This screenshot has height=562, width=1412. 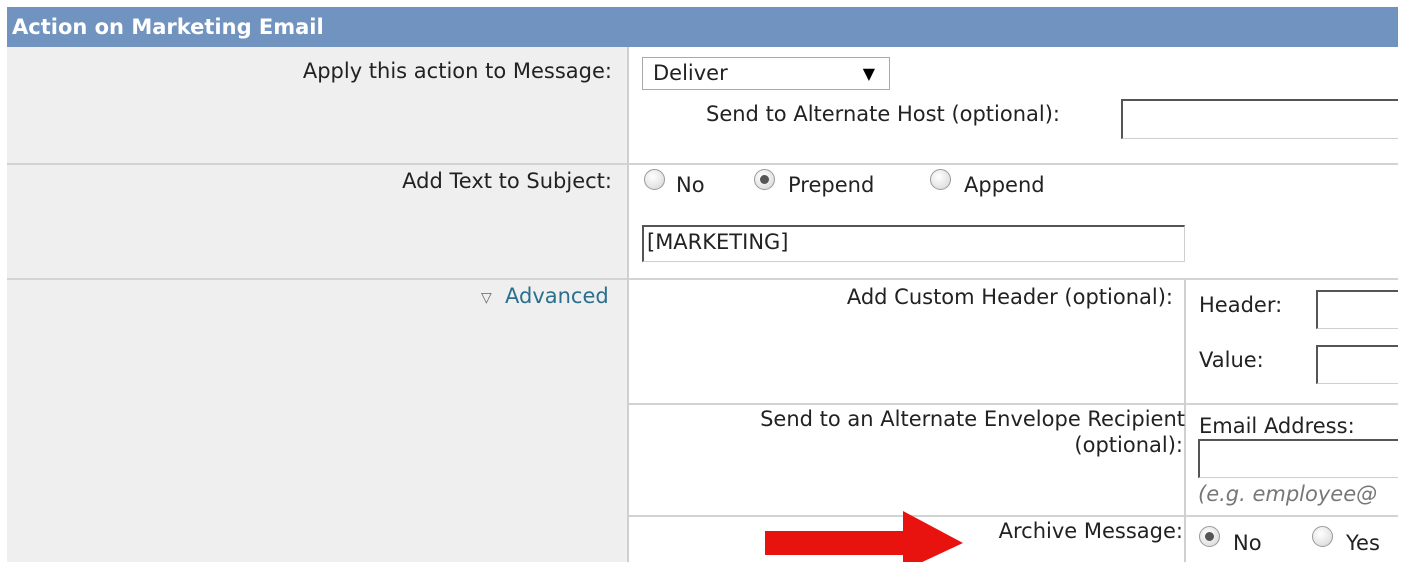 I want to click on alt-recipient-optional-label: (optional):, so click(x=1128, y=445).